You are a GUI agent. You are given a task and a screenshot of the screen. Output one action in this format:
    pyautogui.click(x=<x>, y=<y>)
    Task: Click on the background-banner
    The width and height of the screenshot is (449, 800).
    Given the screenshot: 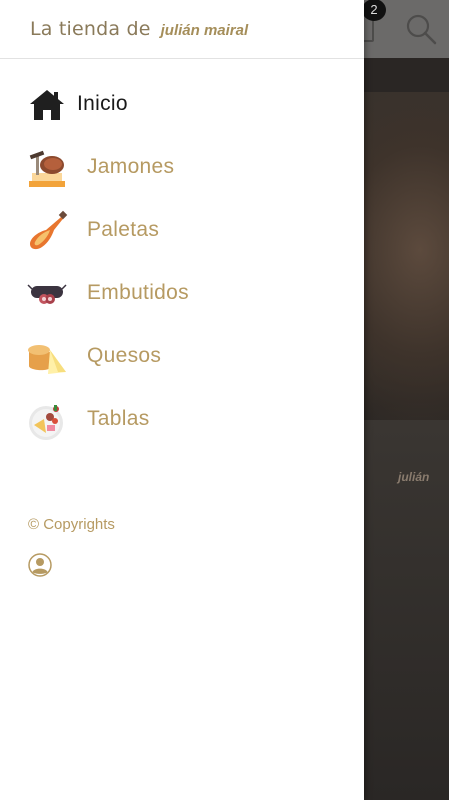 What is the action you would take?
    pyautogui.click(x=406, y=75)
    